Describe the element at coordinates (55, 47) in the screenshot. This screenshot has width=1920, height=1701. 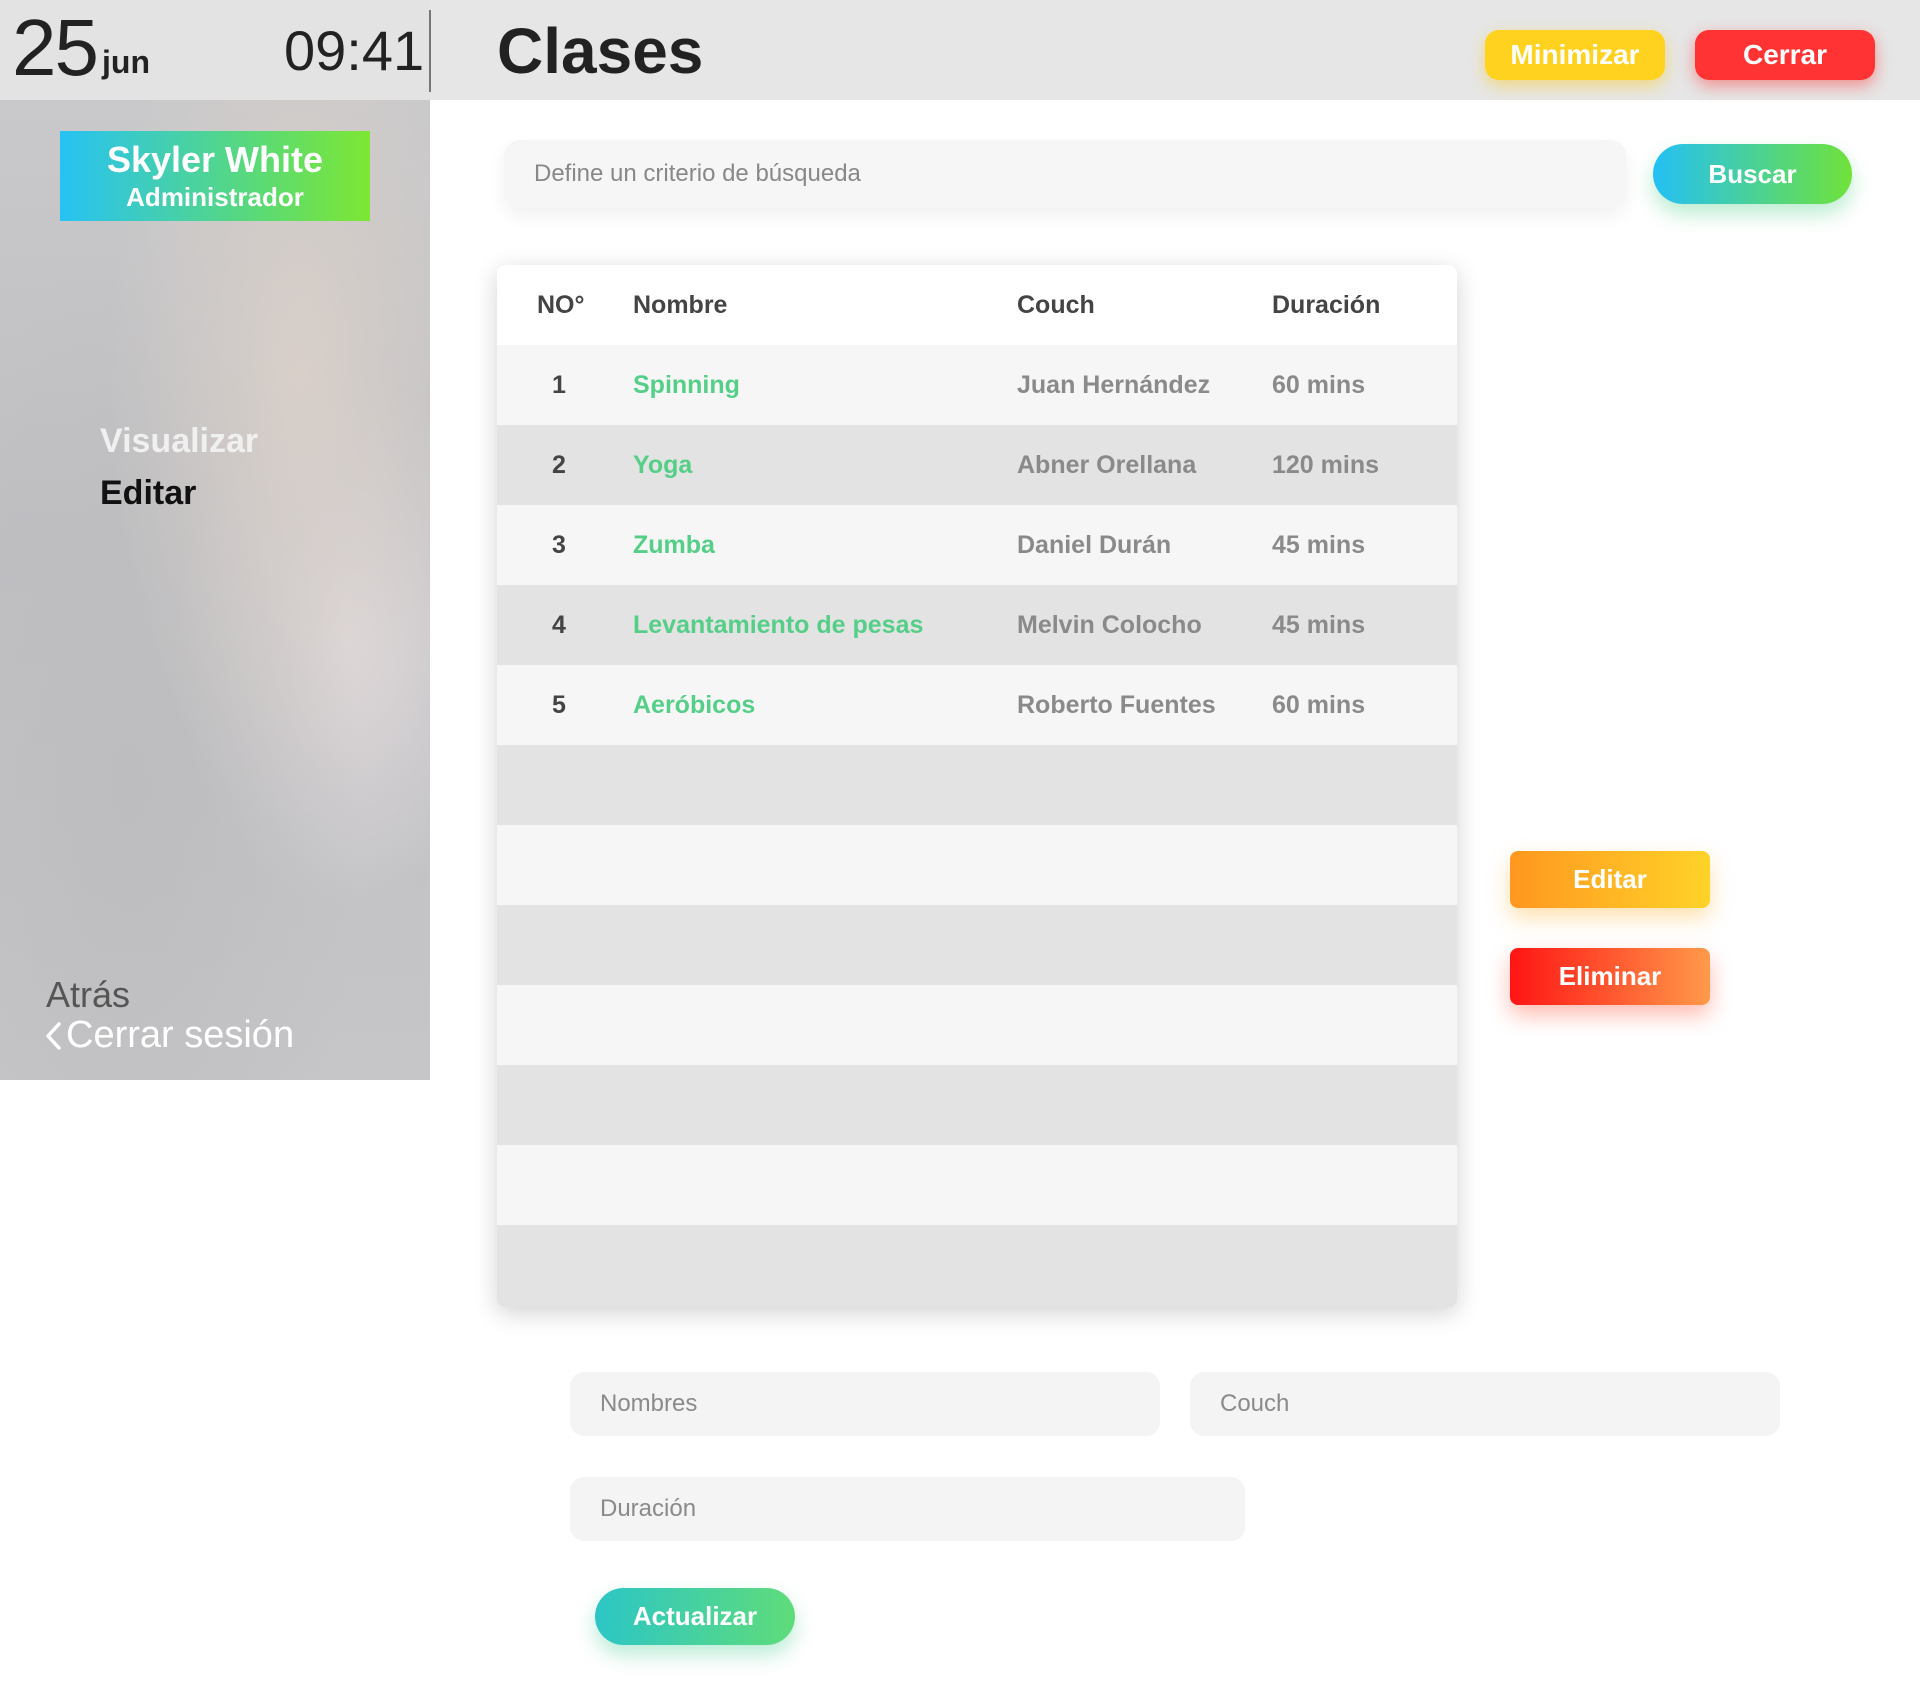
I see `date-day: 25` at that location.